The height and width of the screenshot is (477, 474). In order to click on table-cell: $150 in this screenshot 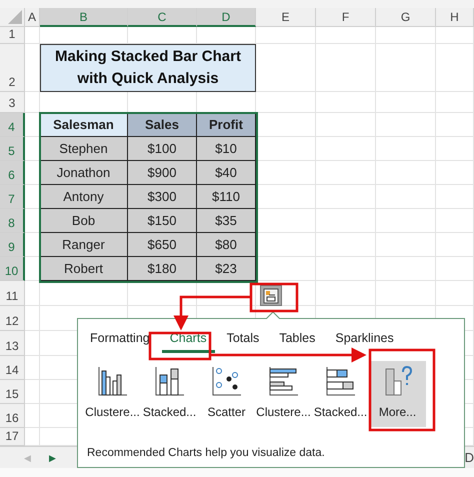, I will do `click(162, 221)`.